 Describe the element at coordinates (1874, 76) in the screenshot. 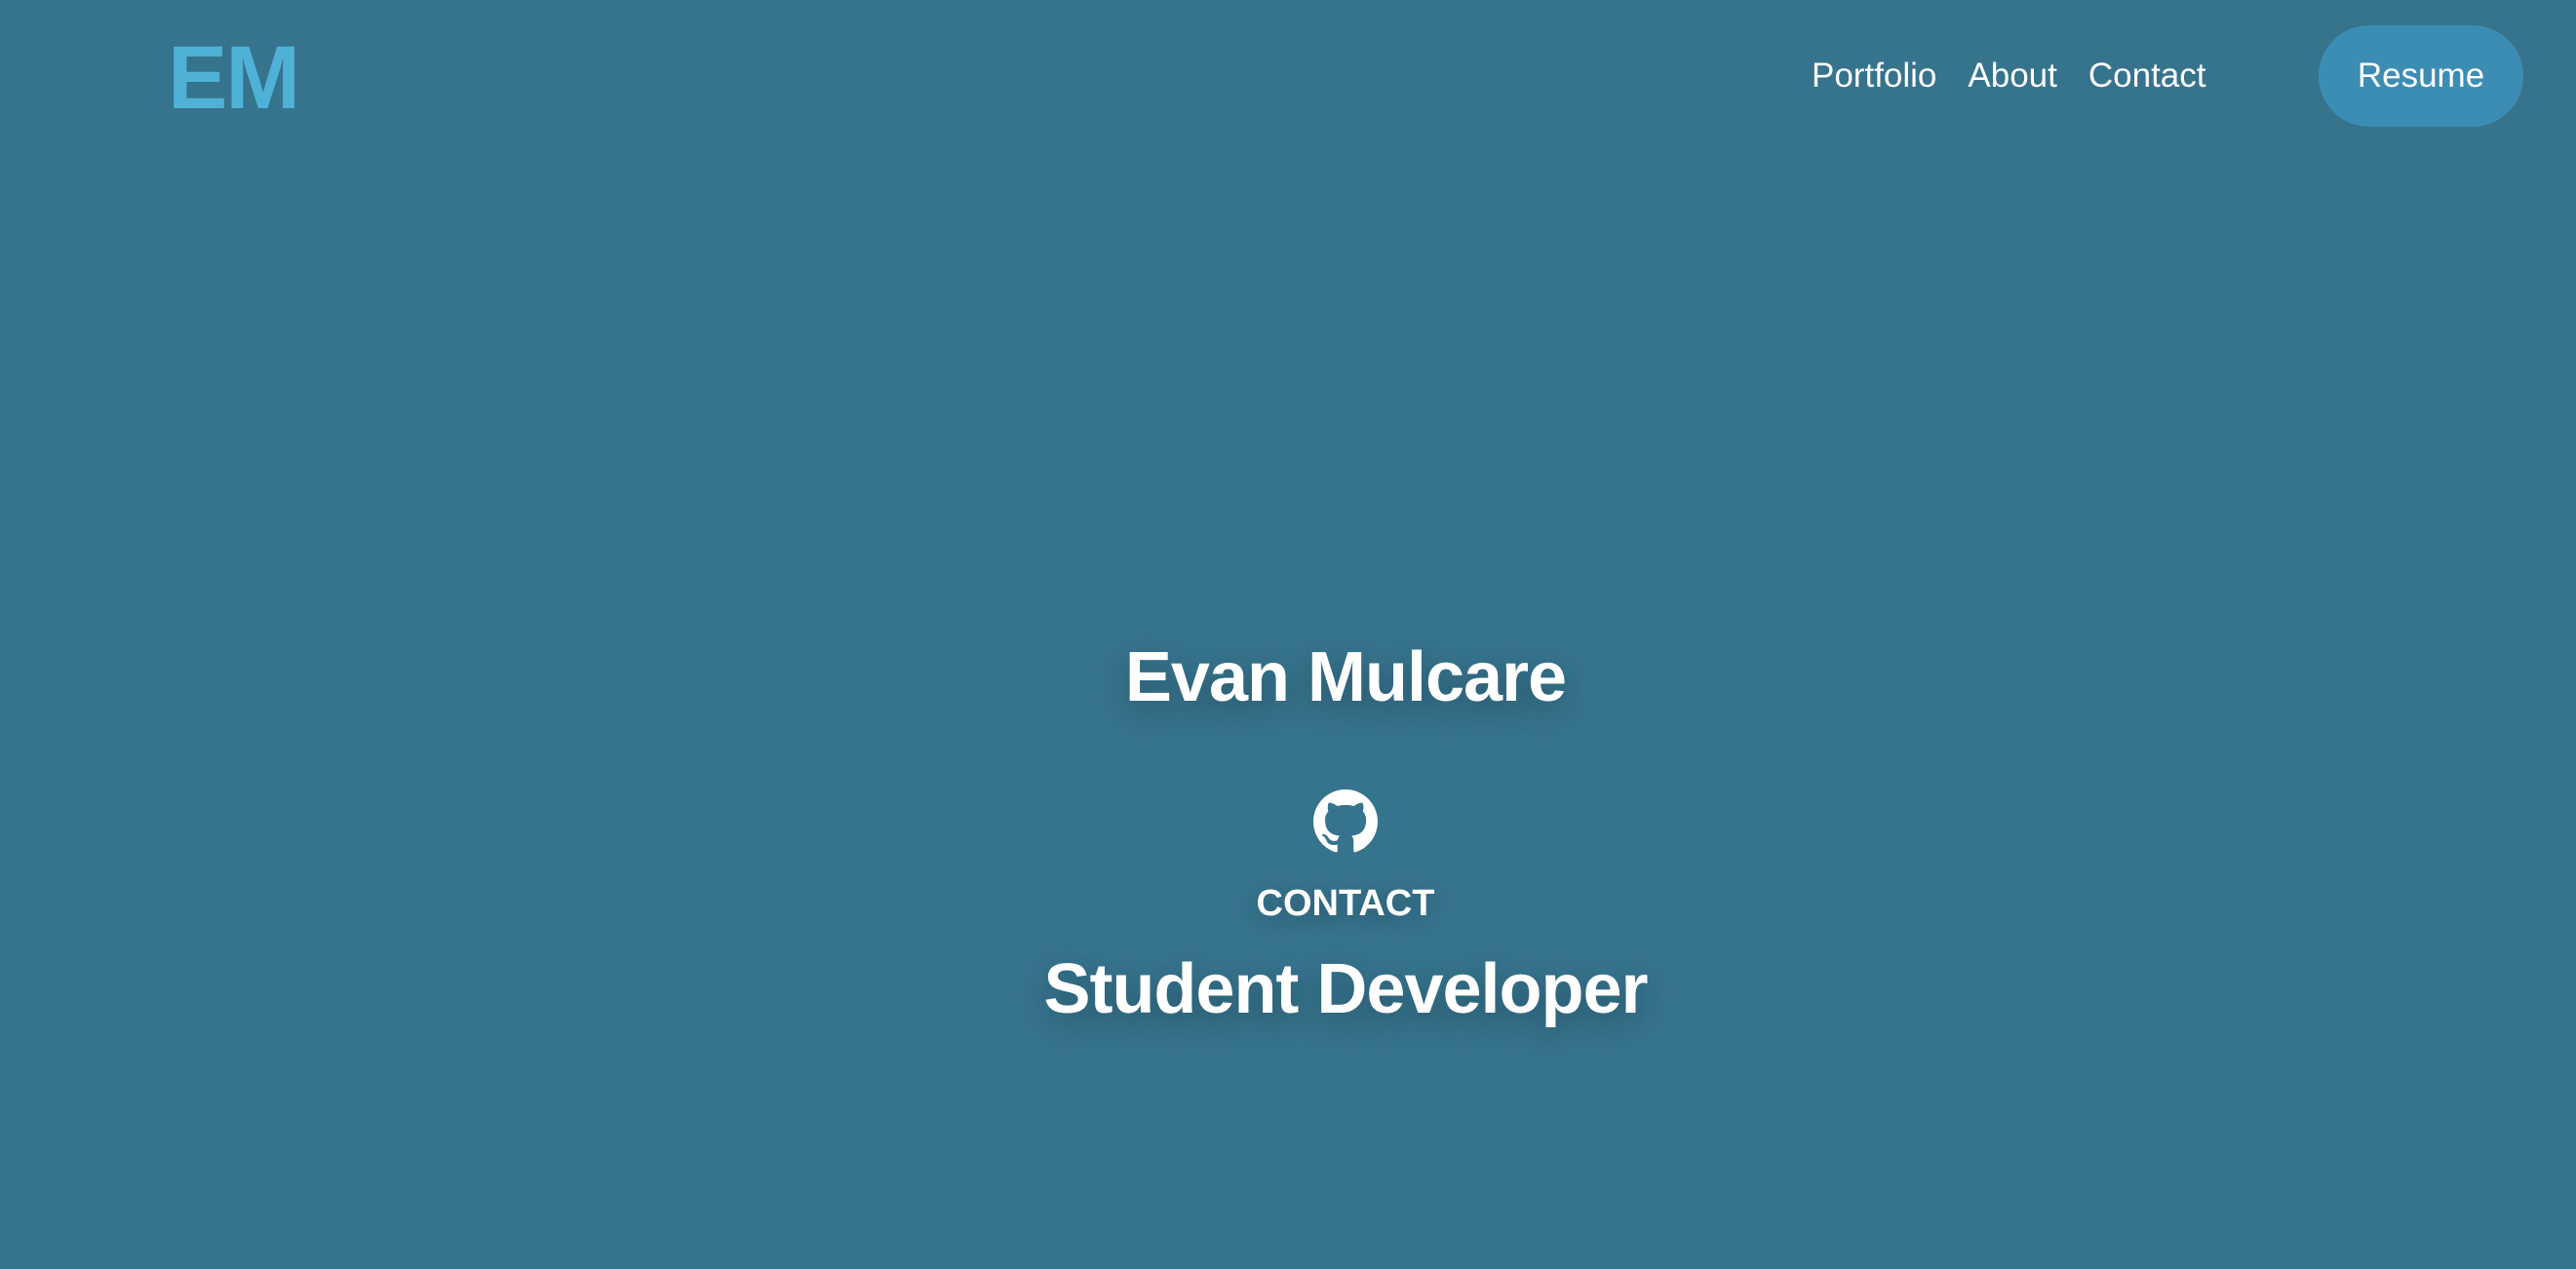

I see `nav-portfolio-link: Portfolio` at that location.